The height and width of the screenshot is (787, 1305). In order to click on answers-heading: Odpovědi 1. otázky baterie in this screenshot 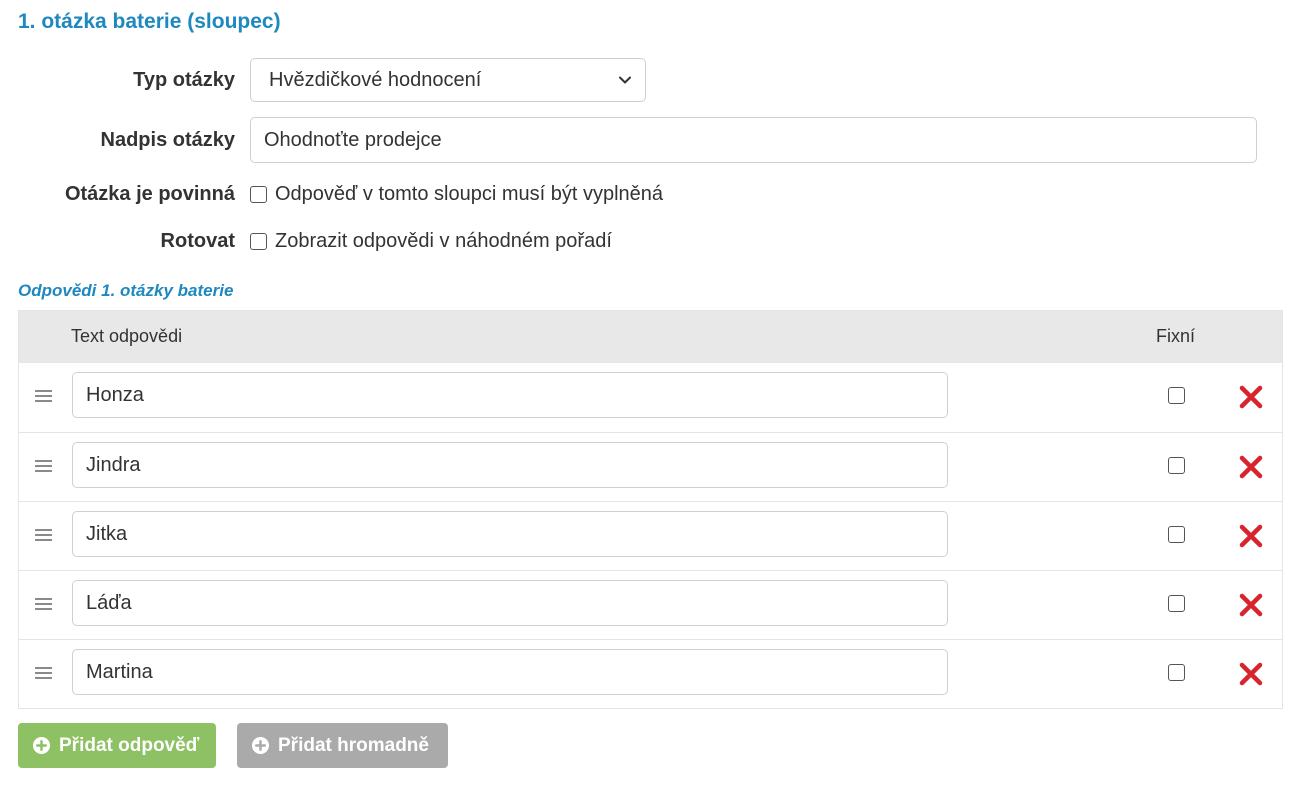, I will do `click(126, 290)`.